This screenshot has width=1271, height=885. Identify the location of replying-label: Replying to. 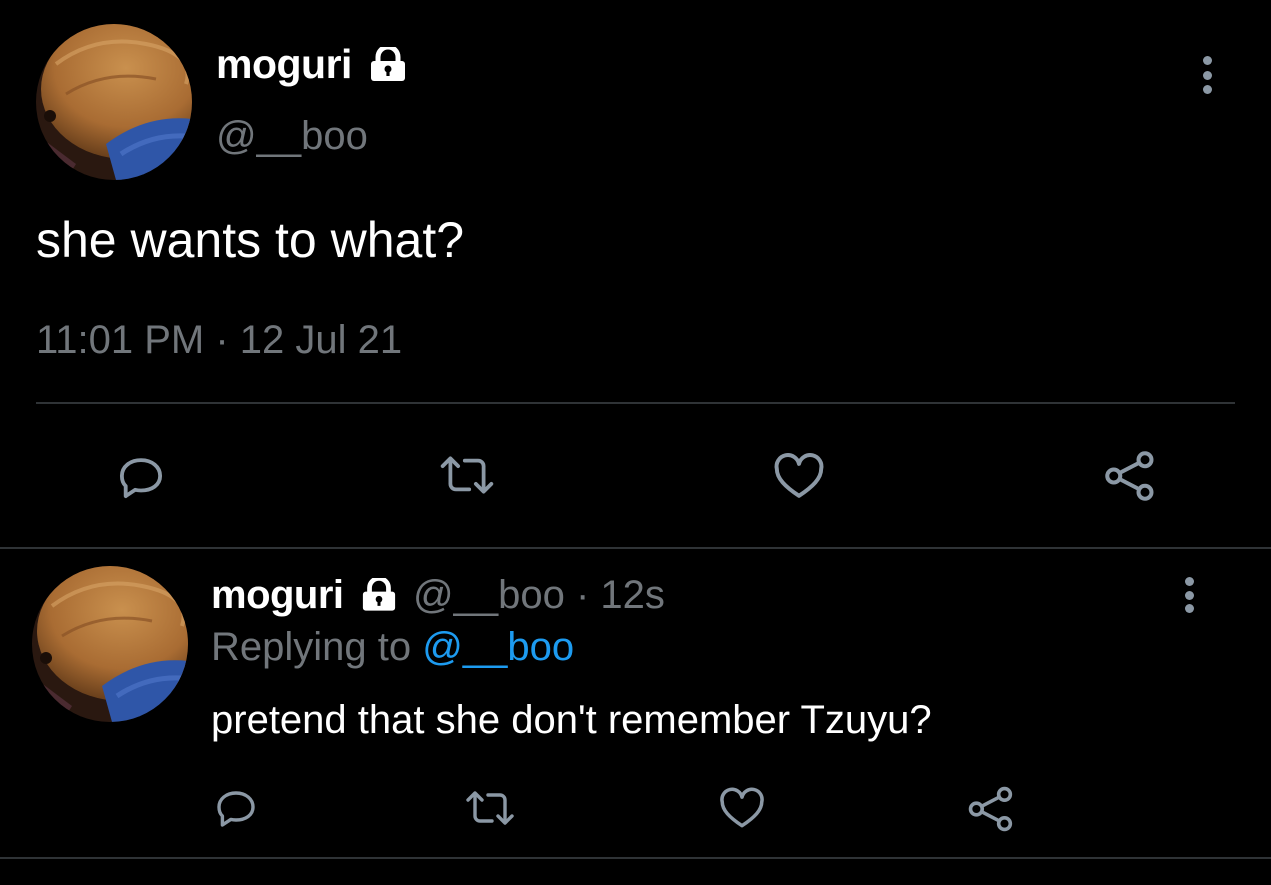
(317, 647).